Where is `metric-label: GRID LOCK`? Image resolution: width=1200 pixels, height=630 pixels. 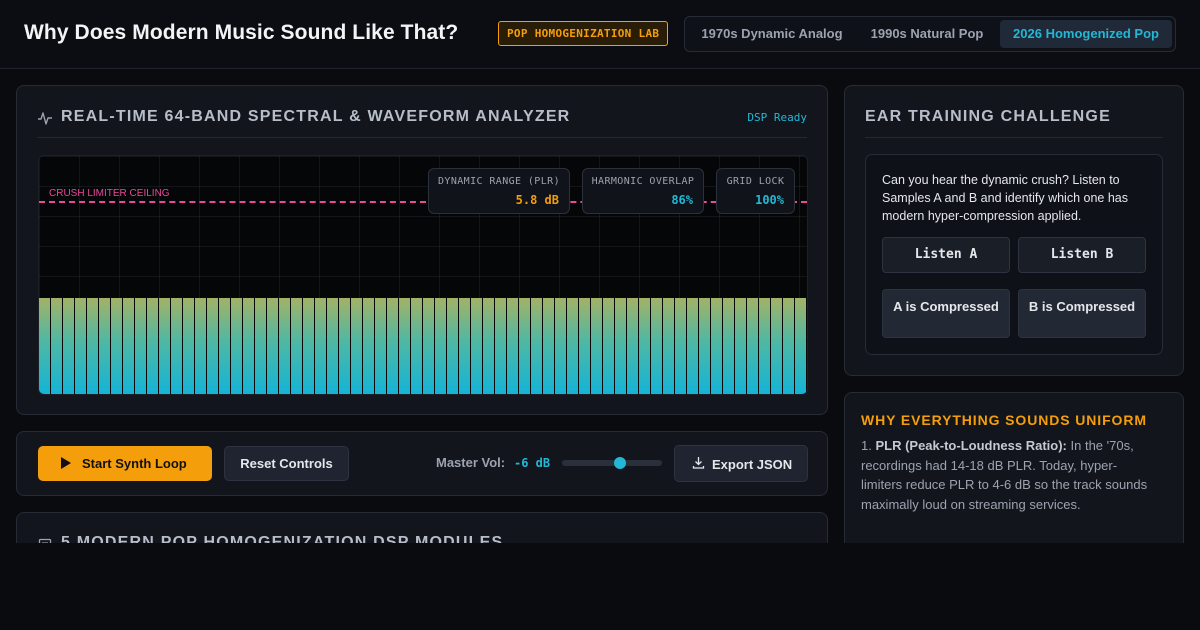
metric-label: GRID LOCK is located at coordinates (755, 181).